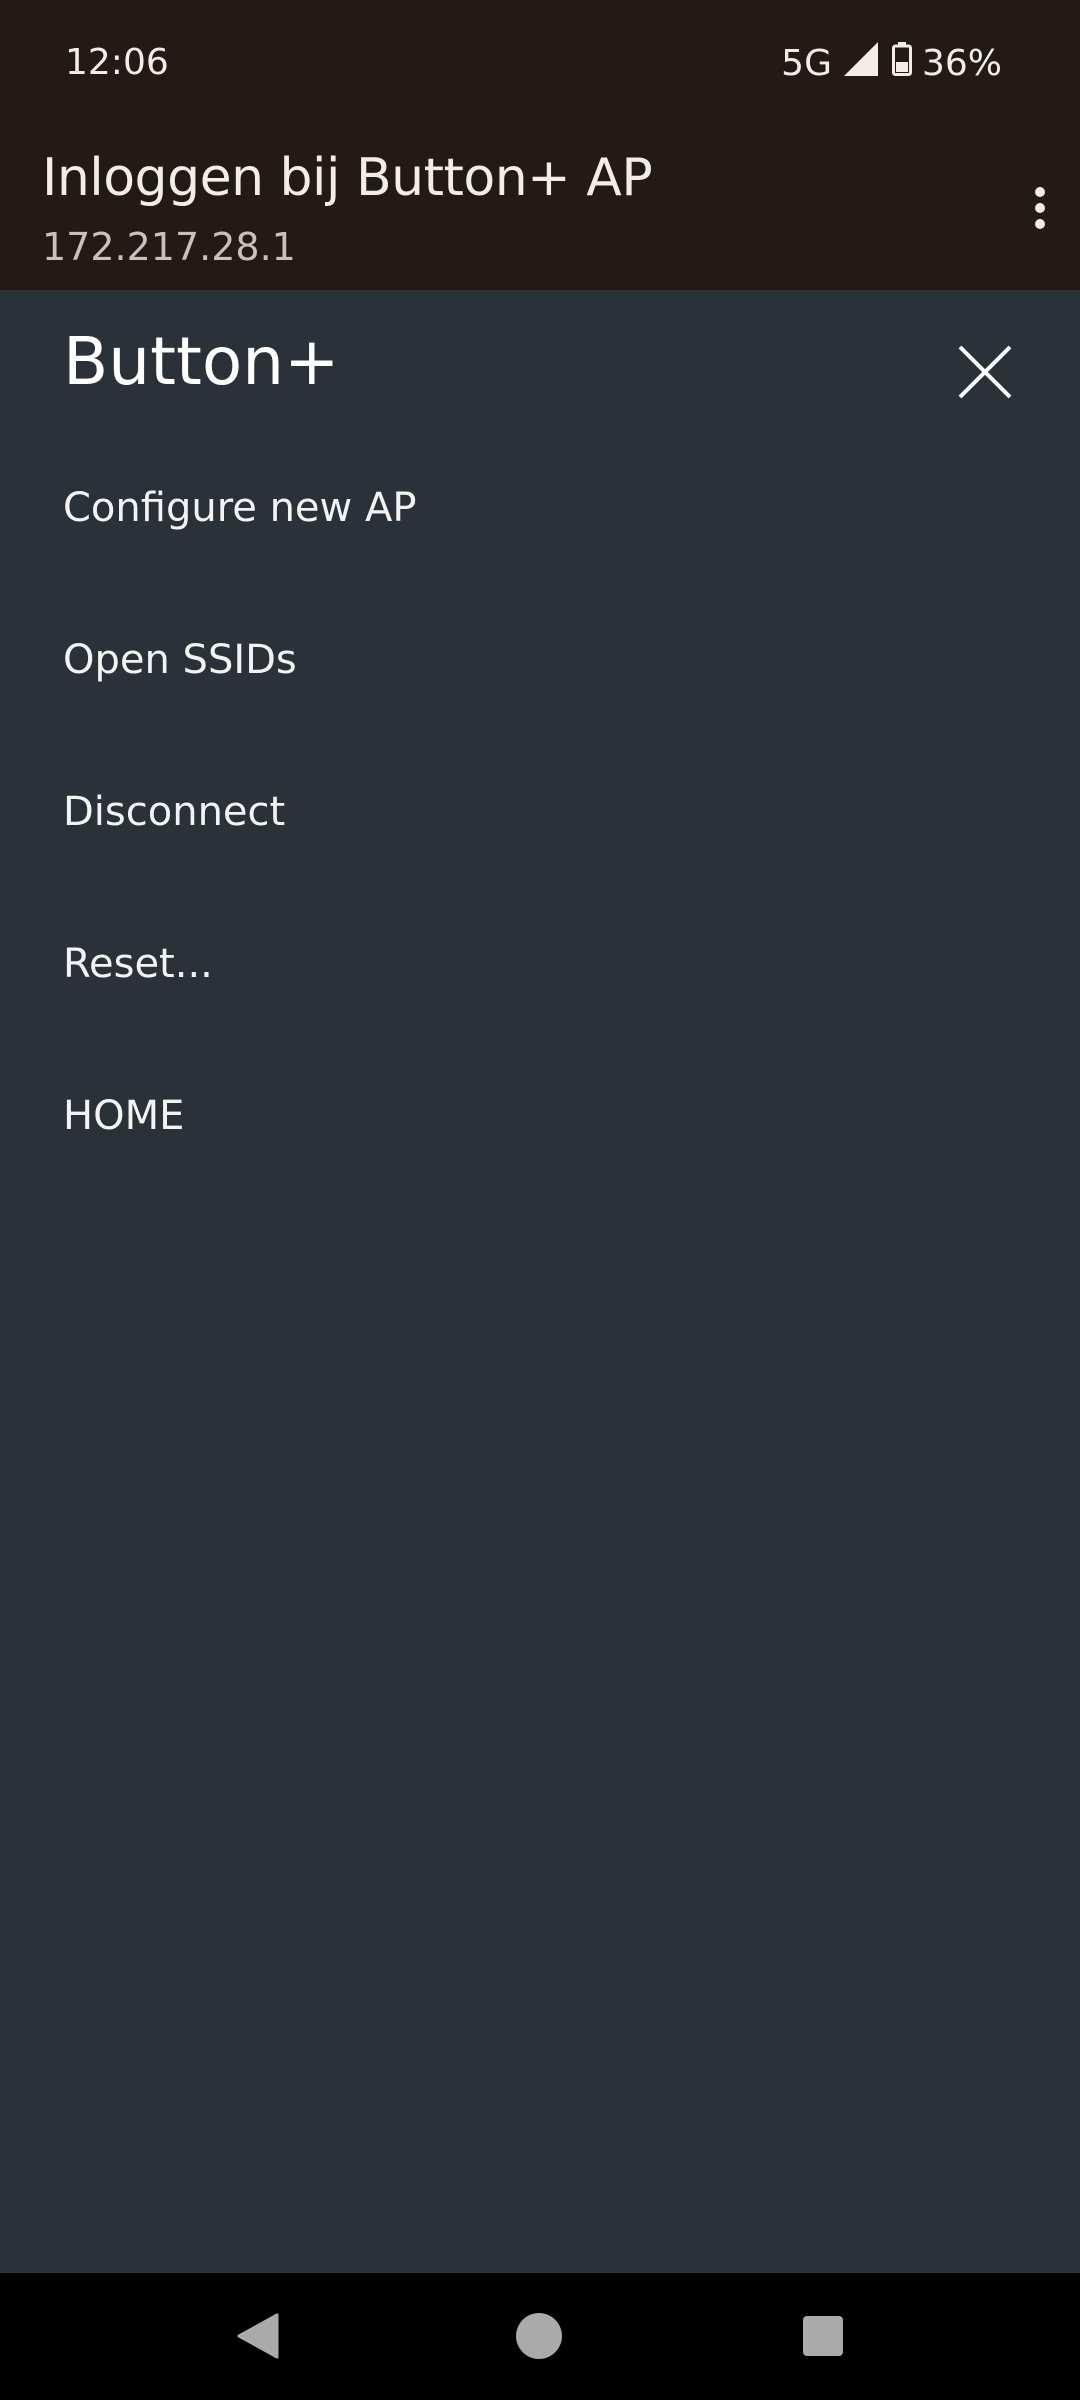 This screenshot has width=1080, height=2400. What do you see at coordinates (513, 1116) in the screenshot?
I see `menu-item-home: HOME` at bounding box center [513, 1116].